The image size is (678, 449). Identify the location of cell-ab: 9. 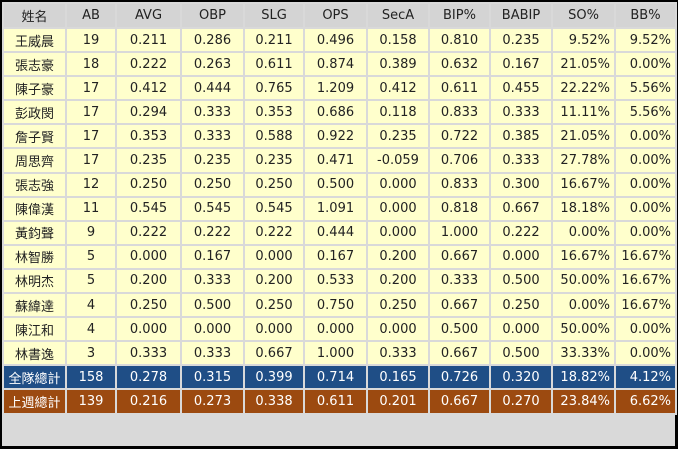
(91, 232).